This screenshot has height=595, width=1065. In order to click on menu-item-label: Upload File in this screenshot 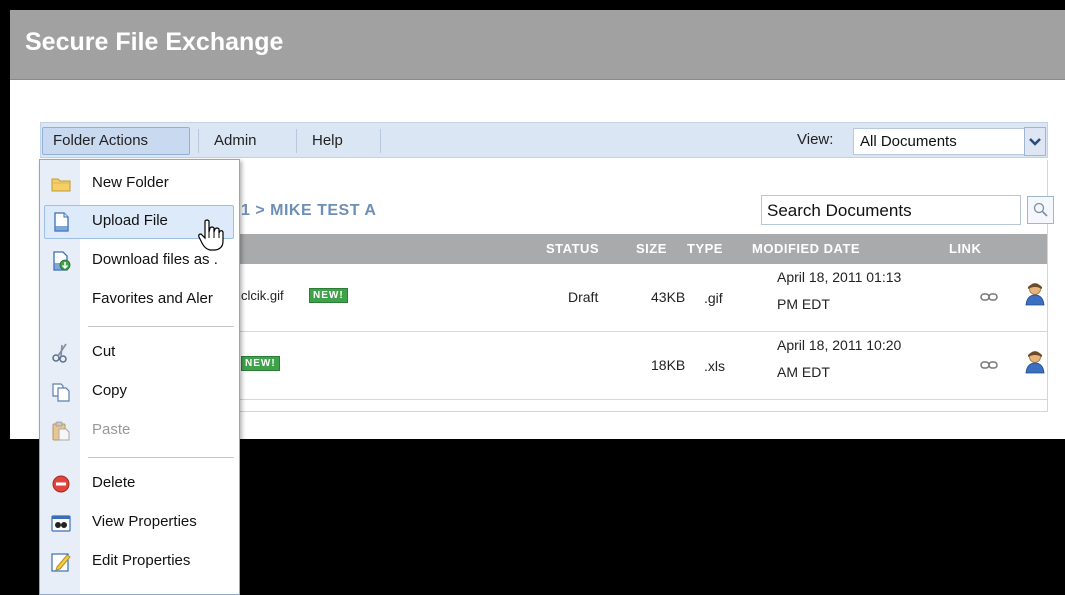, I will do `click(130, 220)`.